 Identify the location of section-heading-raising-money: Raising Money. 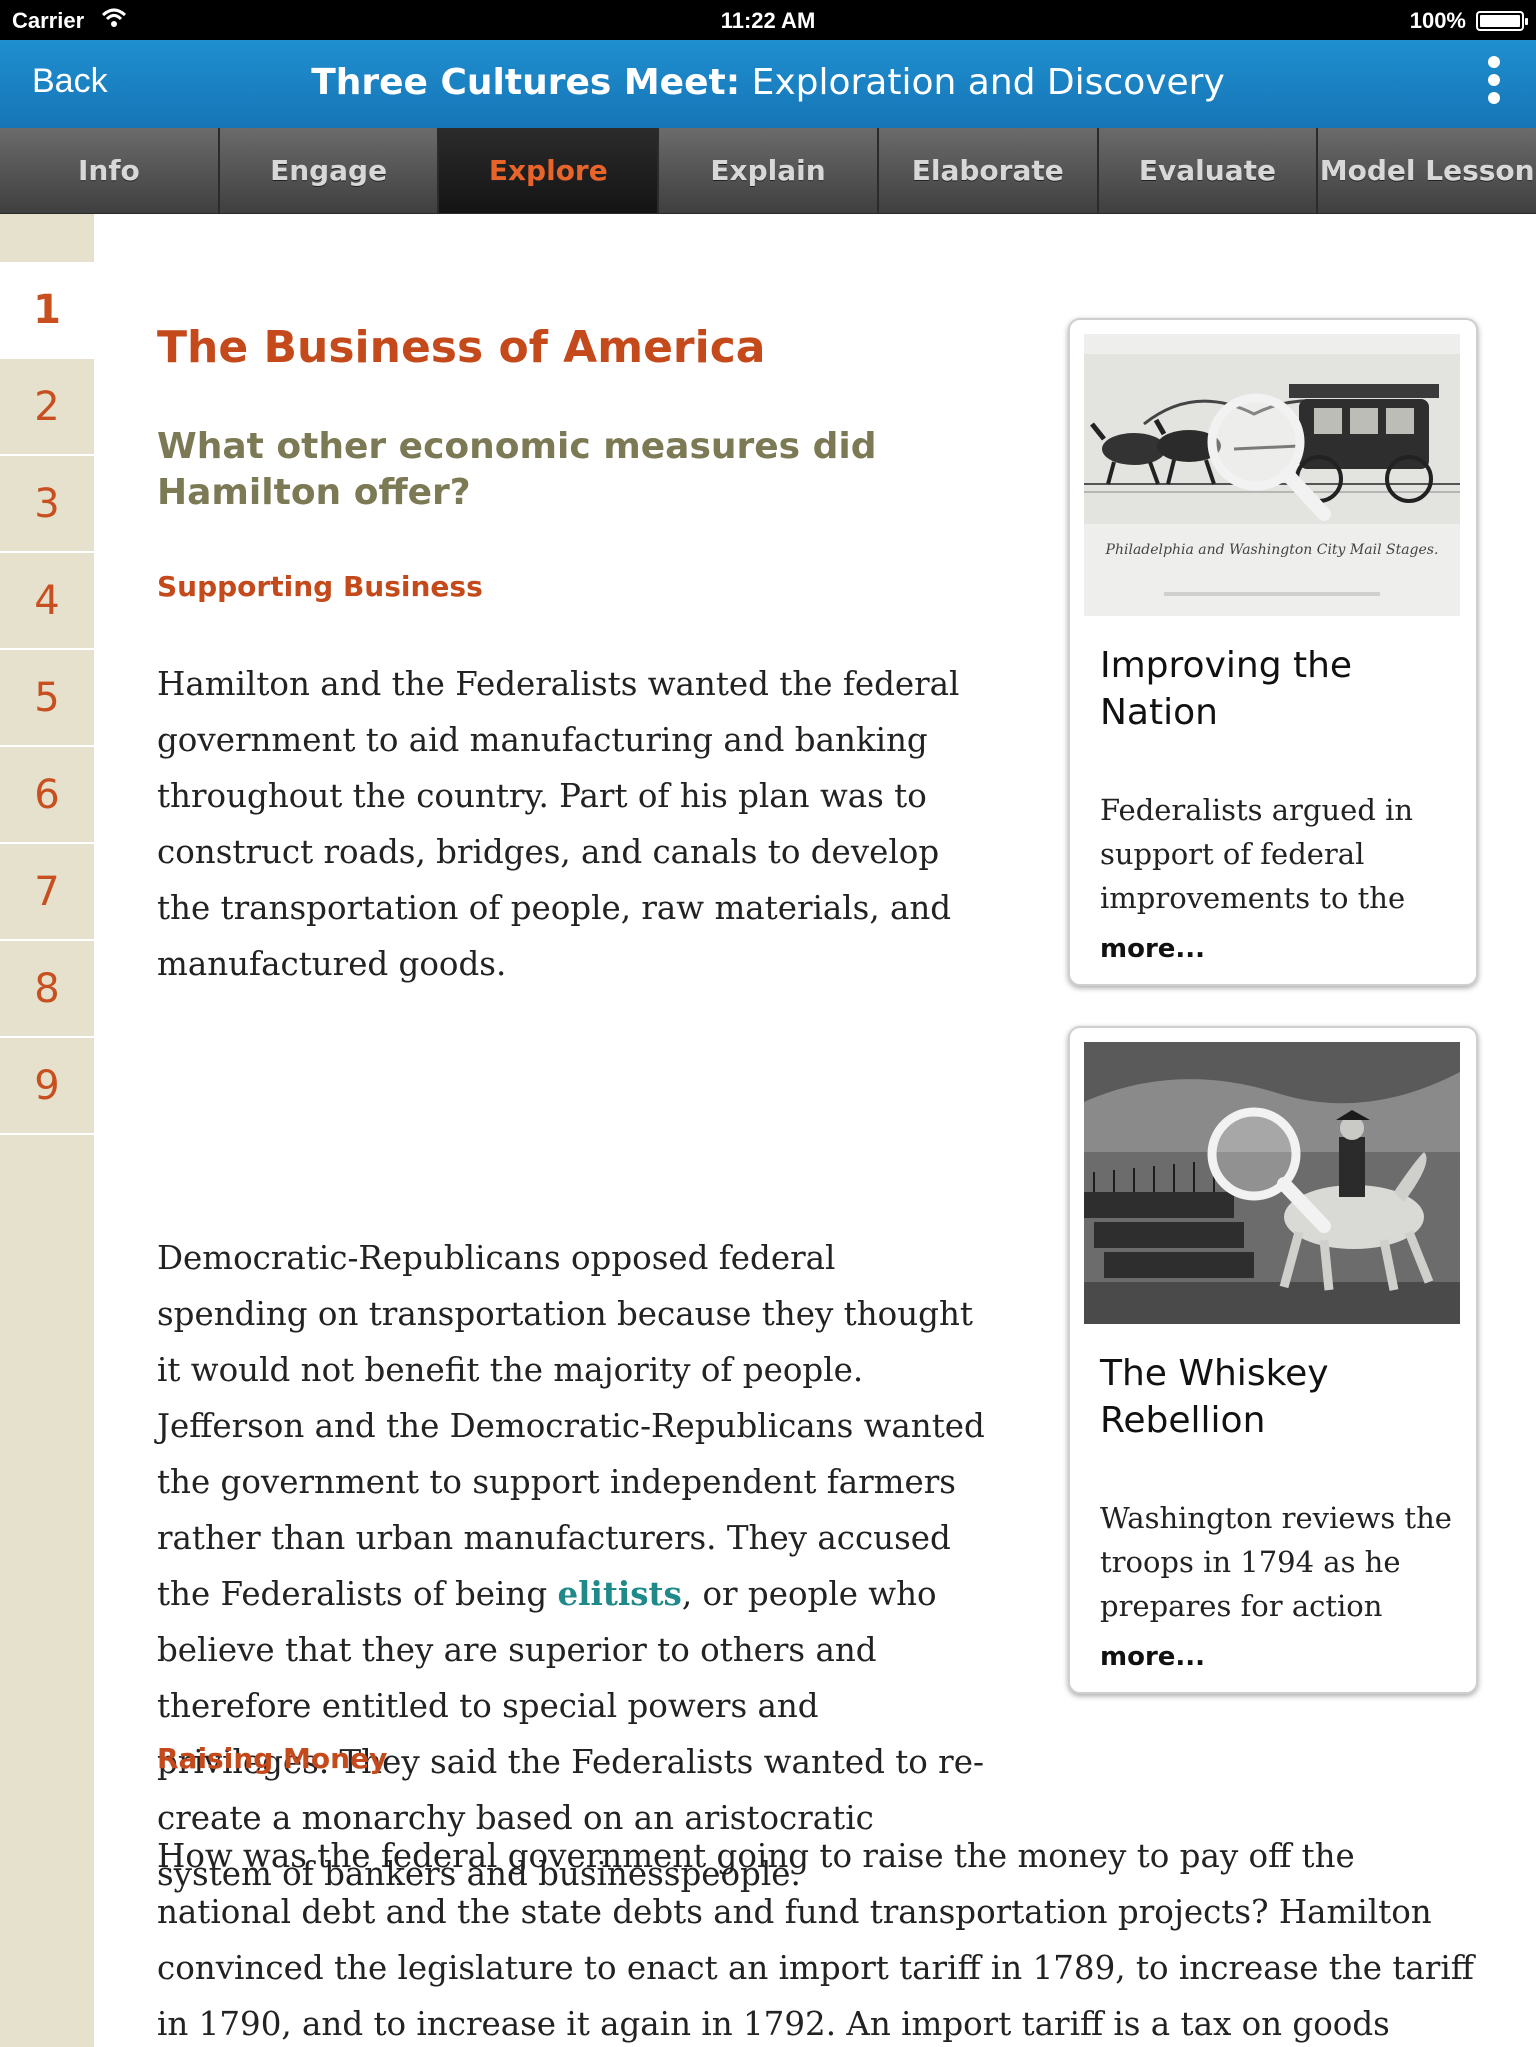
(272, 1758).